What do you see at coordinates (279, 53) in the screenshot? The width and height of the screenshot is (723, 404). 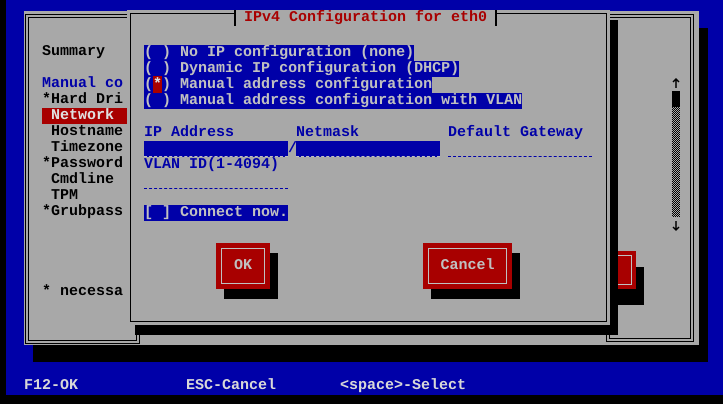 I see `radio-option: ( ) No IP configuration (none)` at bounding box center [279, 53].